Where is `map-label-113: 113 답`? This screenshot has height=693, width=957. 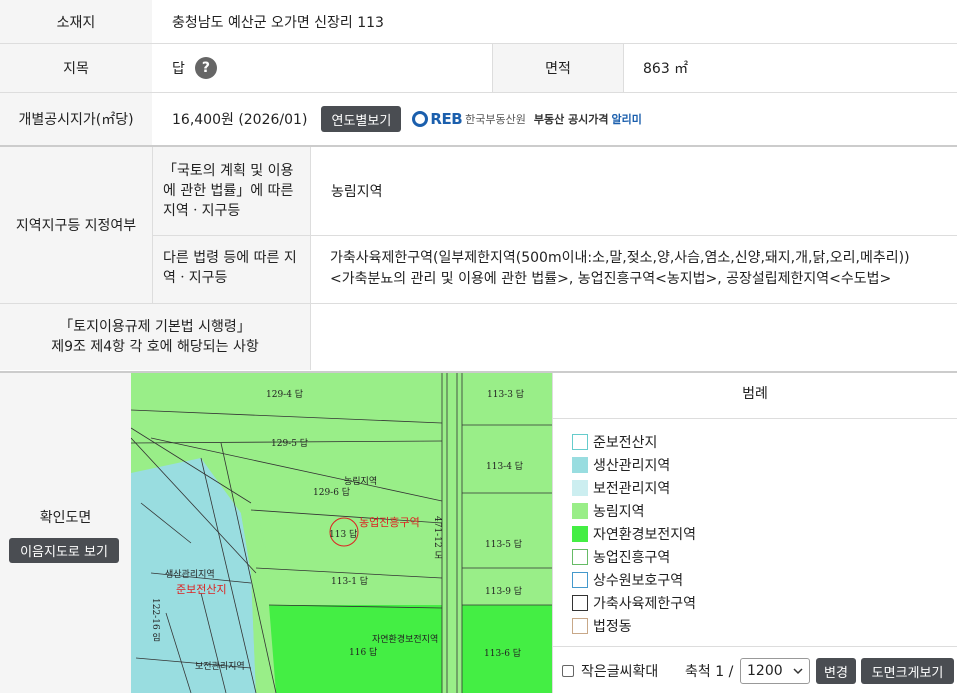 map-label-113: 113 답 is located at coordinates (343, 535).